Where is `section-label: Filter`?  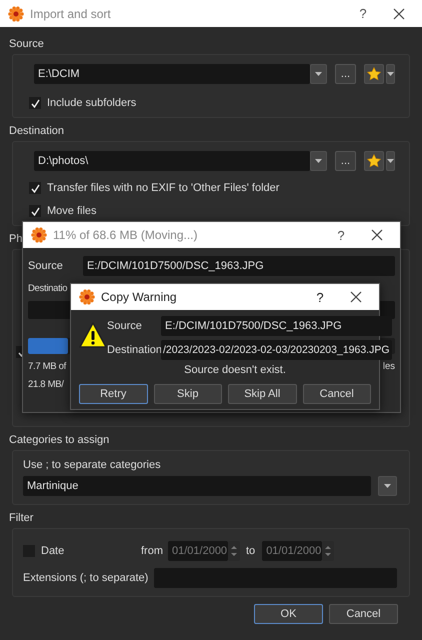 section-label: Filter is located at coordinates (21, 518).